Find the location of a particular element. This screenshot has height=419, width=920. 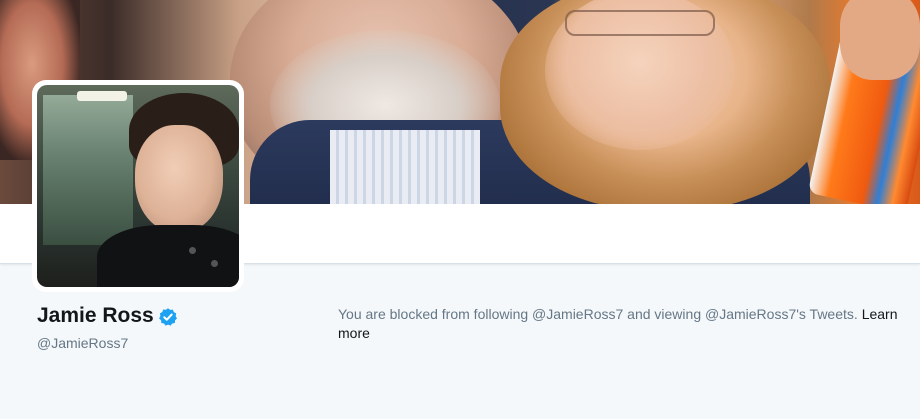

profile-screen-name: @JamieRoss7 is located at coordinates (167, 343).